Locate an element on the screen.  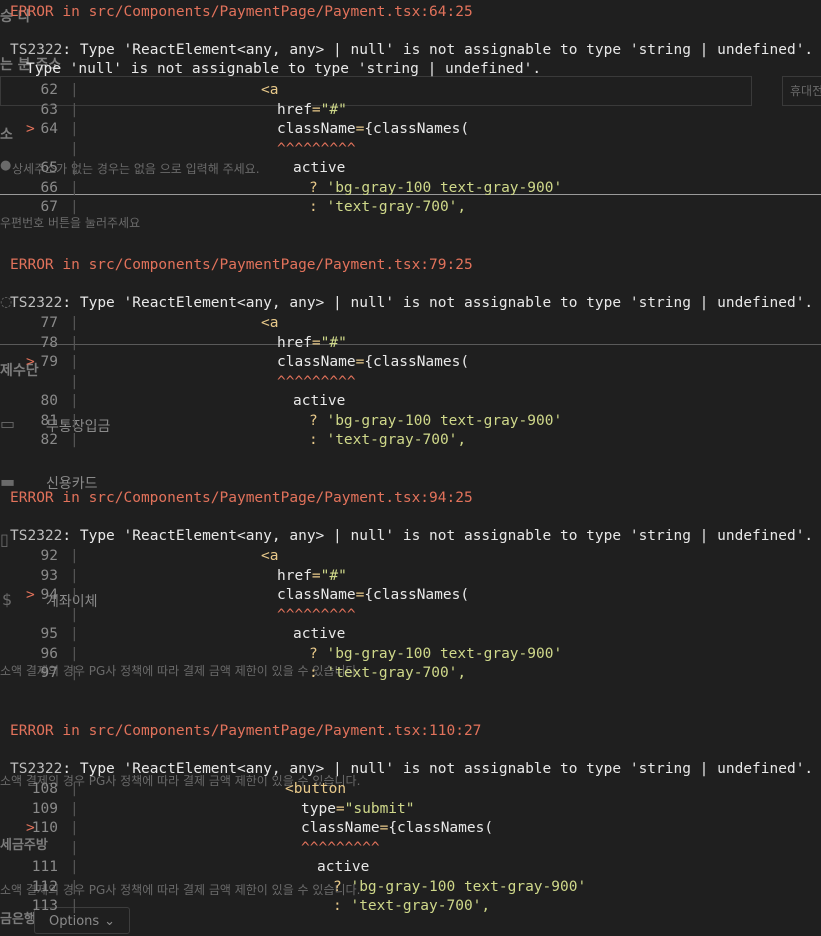
code-line: >64 | className={classNames( is located at coordinates (410, 131).